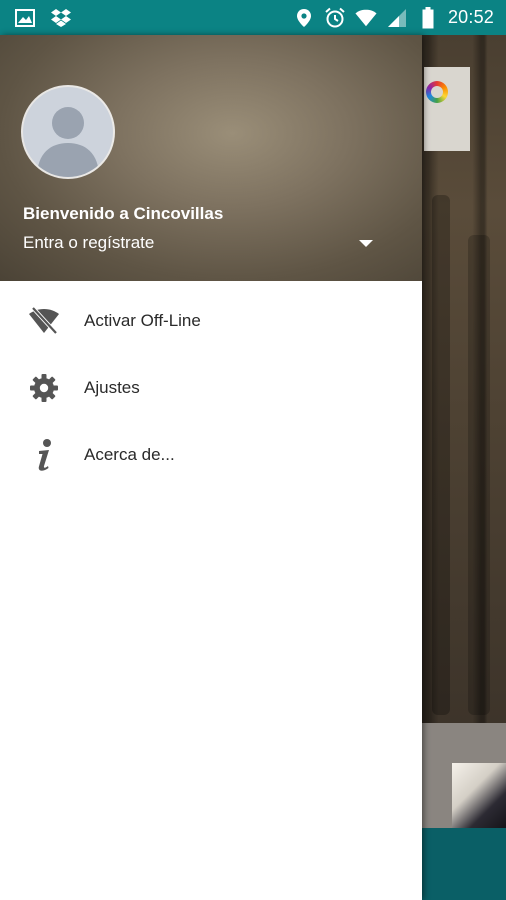  I want to click on menu-item-settings: Ajustes, so click(211, 387).